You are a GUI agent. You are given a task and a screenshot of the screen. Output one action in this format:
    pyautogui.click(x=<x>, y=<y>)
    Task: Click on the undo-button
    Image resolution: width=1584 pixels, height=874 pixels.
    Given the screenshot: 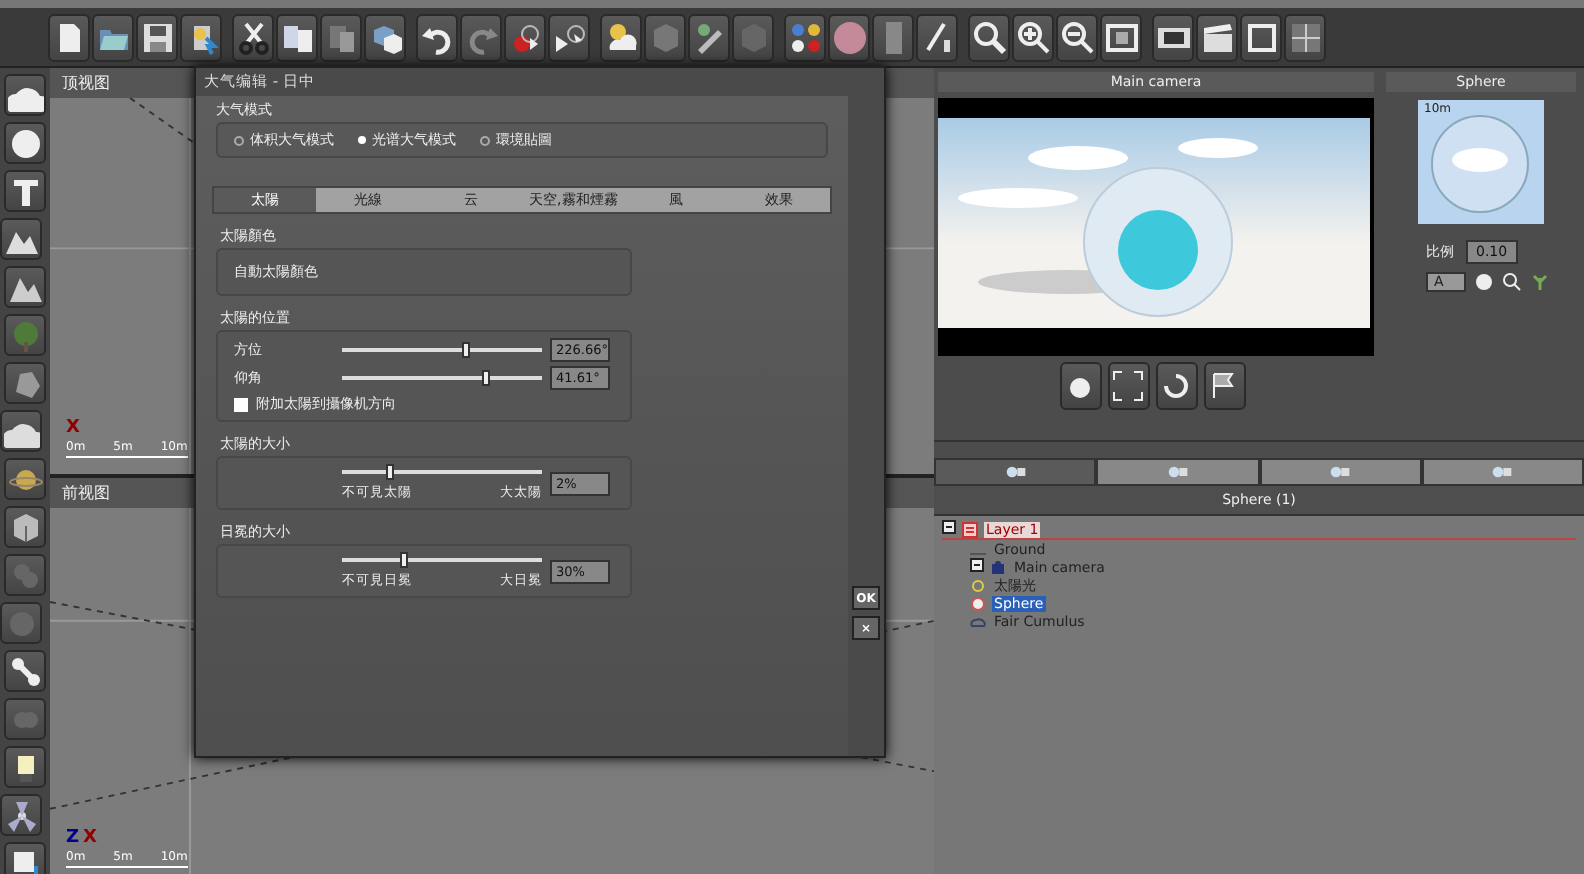 What is the action you would take?
    pyautogui.click(x=437, y=37)
    